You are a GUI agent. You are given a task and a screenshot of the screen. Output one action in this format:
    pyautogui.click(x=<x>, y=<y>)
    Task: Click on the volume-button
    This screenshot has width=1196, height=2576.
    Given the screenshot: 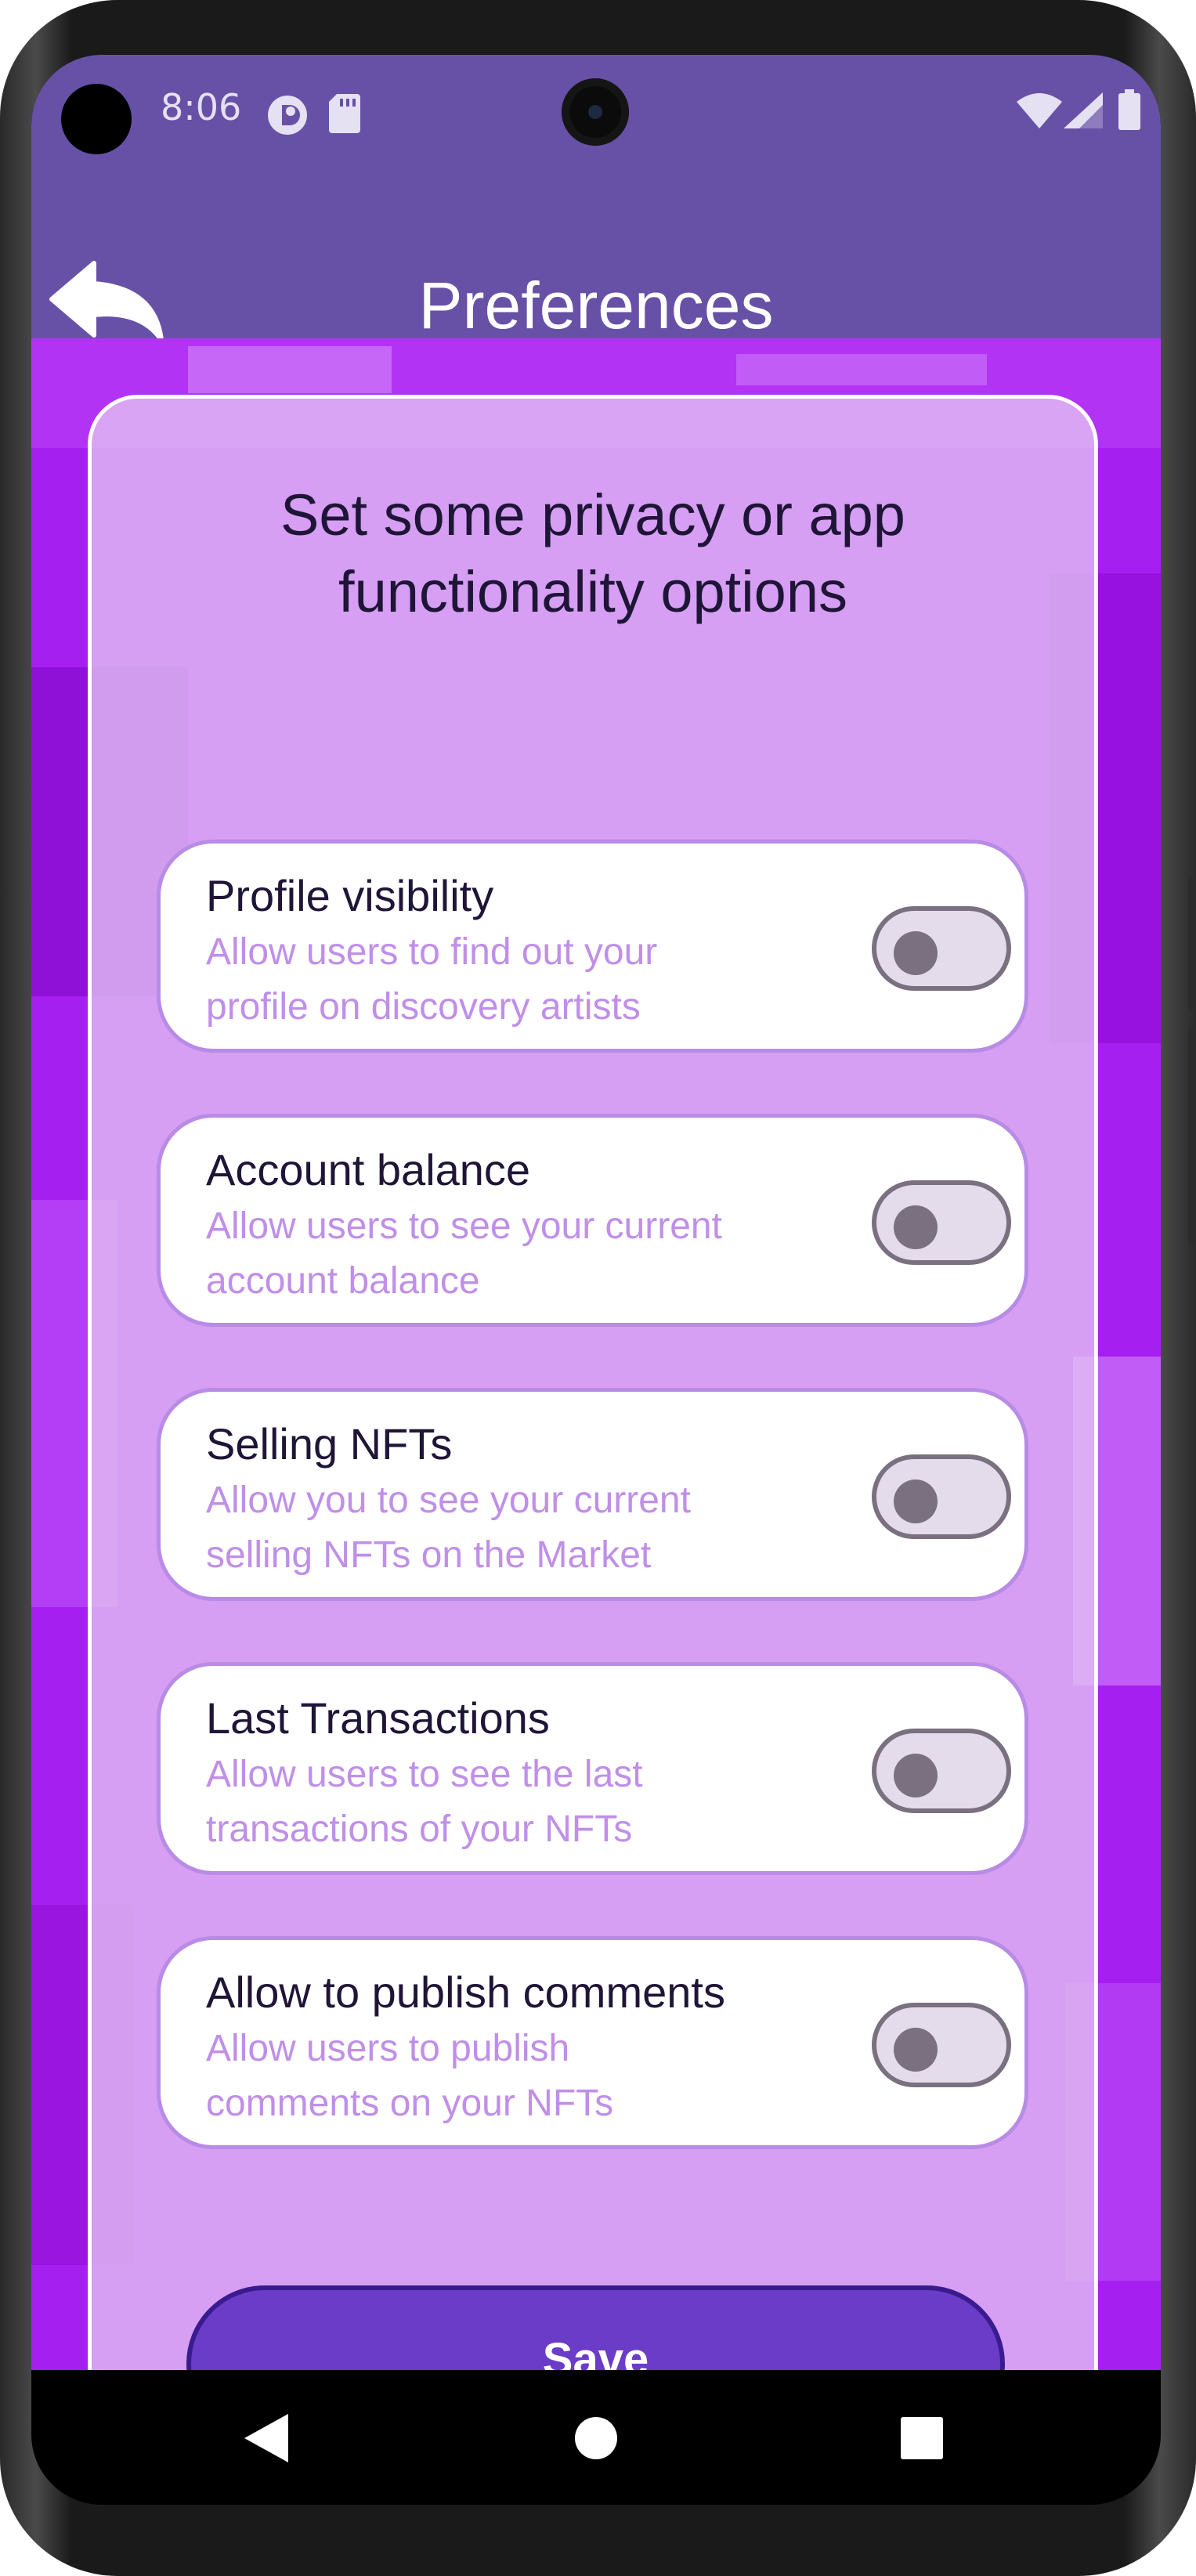 What is the action you would take?
    pyautogui.click(x=1192, y=943)
    